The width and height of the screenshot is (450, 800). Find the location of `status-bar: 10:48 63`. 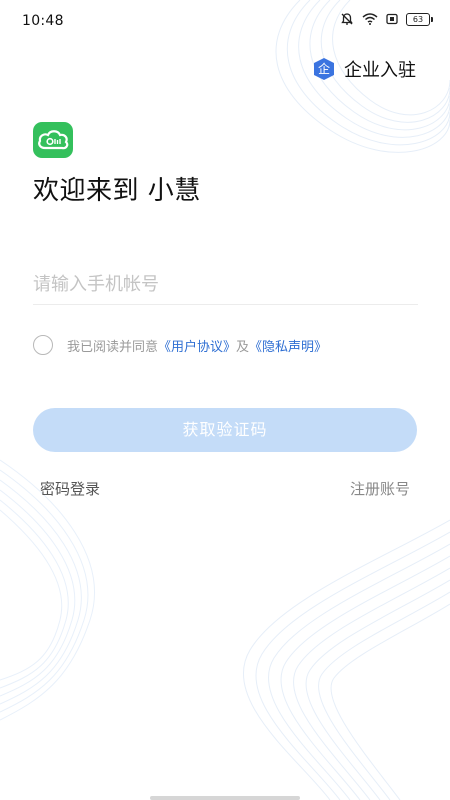

status-bar: 10:48 63 is located at coordinates (225, 22).